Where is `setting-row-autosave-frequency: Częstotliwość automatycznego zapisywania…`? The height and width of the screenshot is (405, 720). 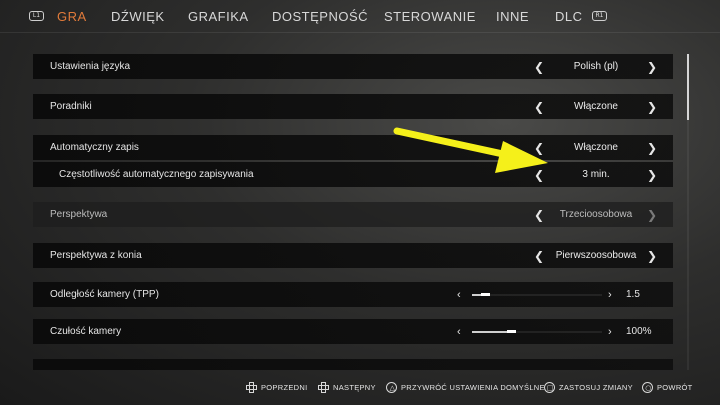
setting-row-autosave-frequency: Częstotliwość automatycznego zapisywania… is located at coordinates (353, 174).